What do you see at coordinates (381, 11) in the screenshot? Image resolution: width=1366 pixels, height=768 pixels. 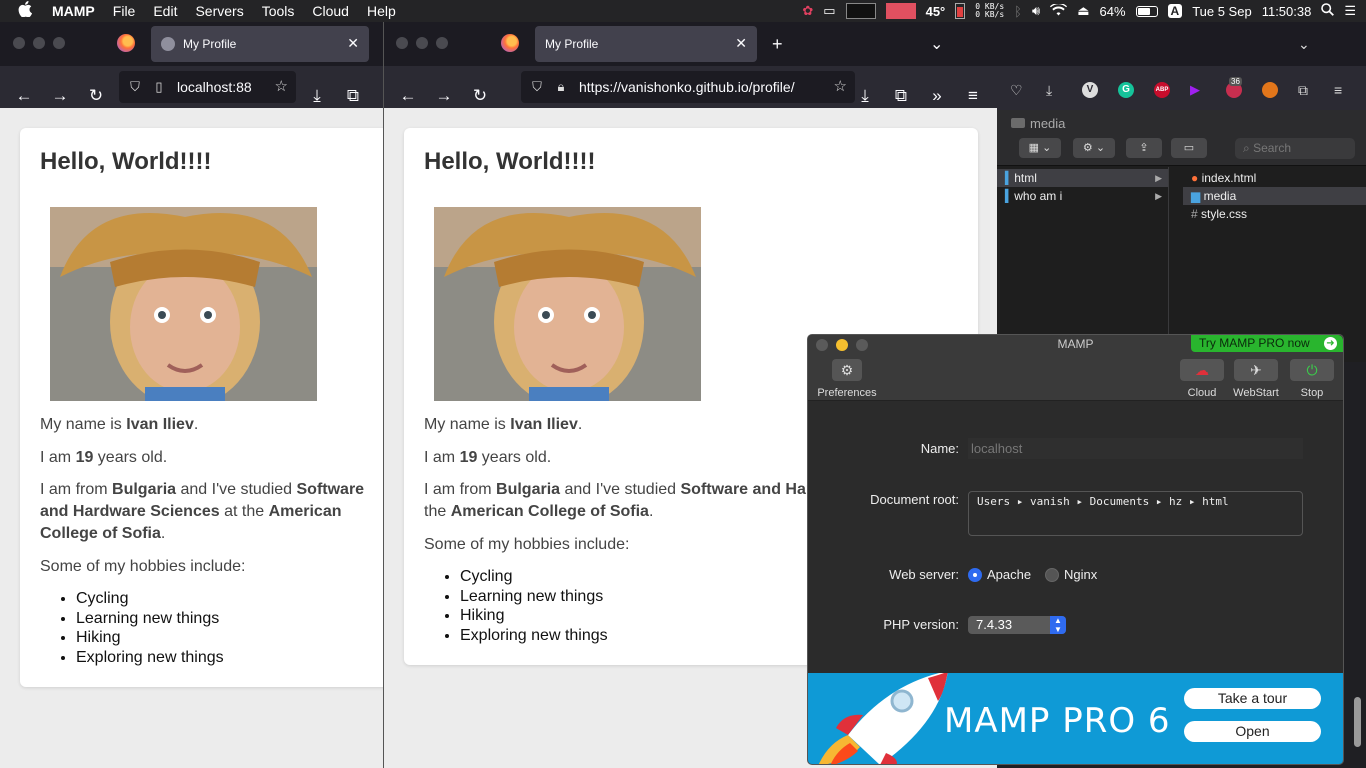 I see `menu-help: Help` at bounding box center [381, 11].